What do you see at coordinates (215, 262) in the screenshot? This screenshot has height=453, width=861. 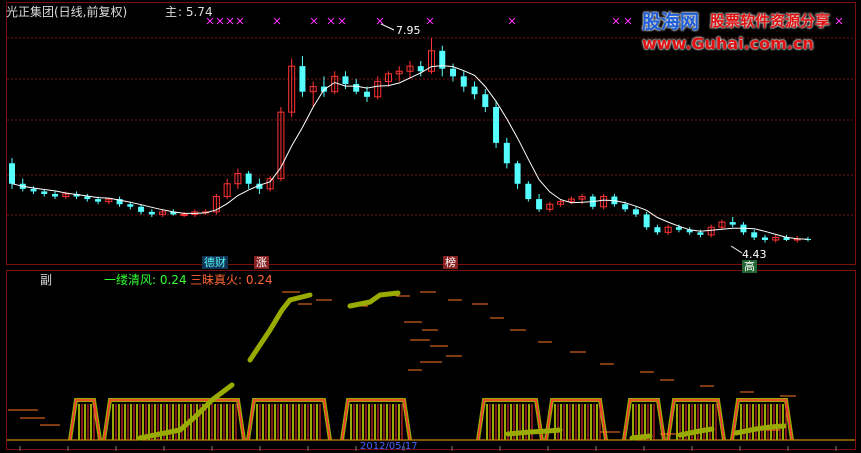 I see `signal-trade-tag: 德财` at bounding box center [215, 262].